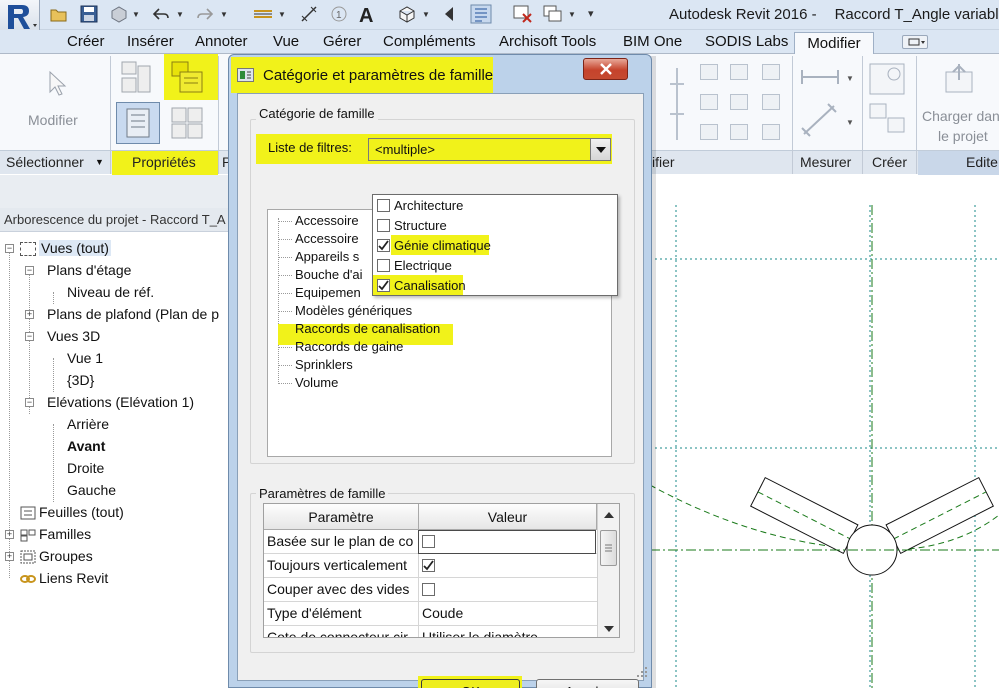  What do you see at coordinates (820, 120) in the screenshot?
I see `aligned-dimension-ribbon-icon` at bounding box center [820, 120].